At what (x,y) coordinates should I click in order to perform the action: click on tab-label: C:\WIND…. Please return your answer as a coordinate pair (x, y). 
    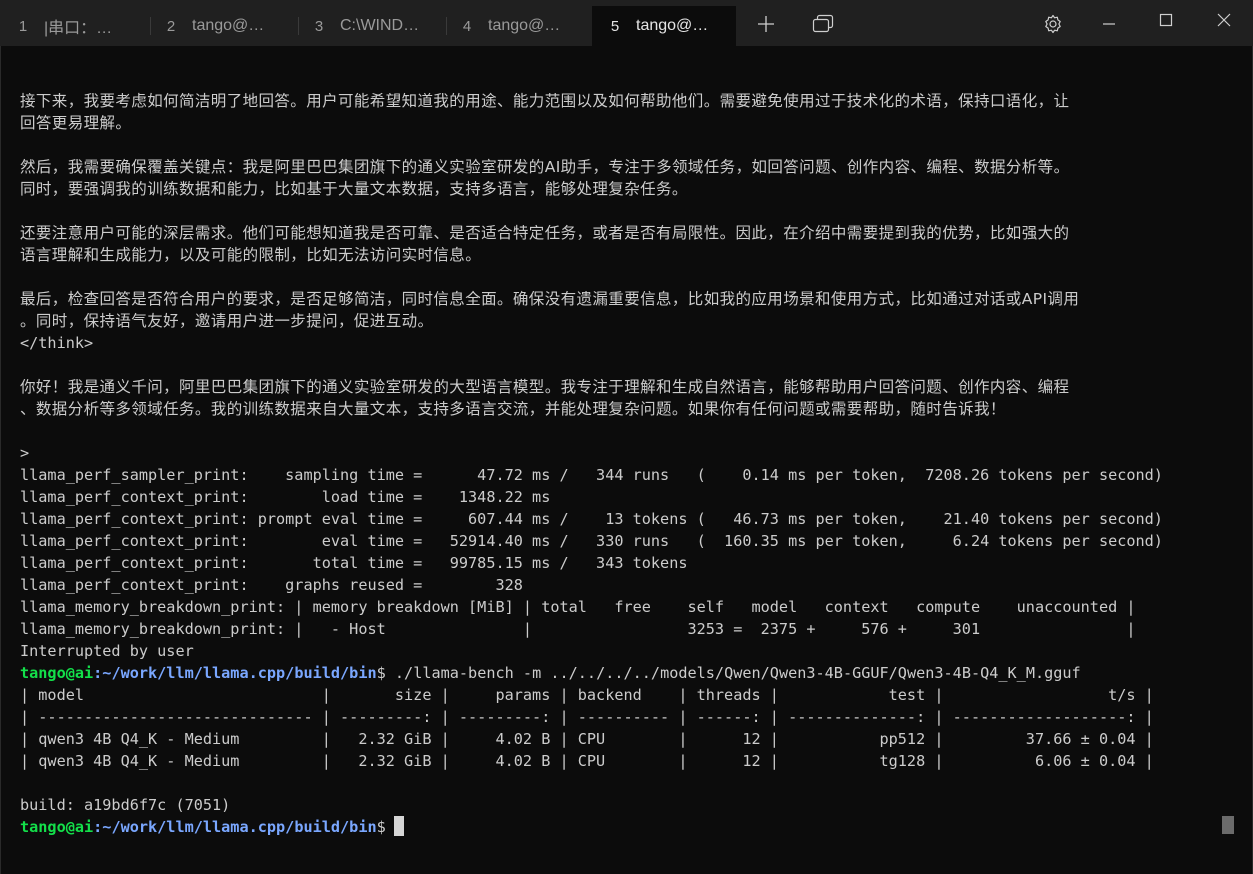
    Looking at the image, I should click on (380, 25).